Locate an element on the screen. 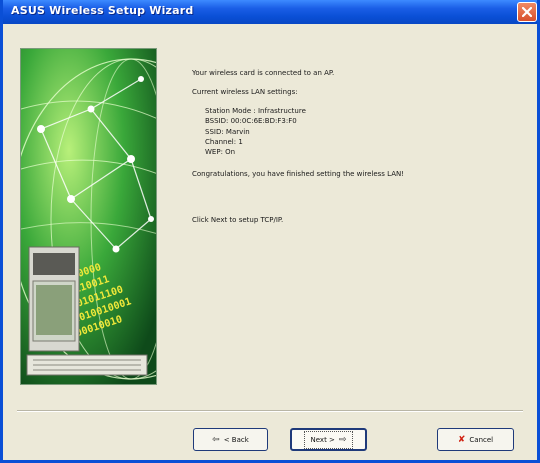 This screenshot has height=463, width=540. next-button-focus: Next > ⇨ is located at coordinates (328, 439).